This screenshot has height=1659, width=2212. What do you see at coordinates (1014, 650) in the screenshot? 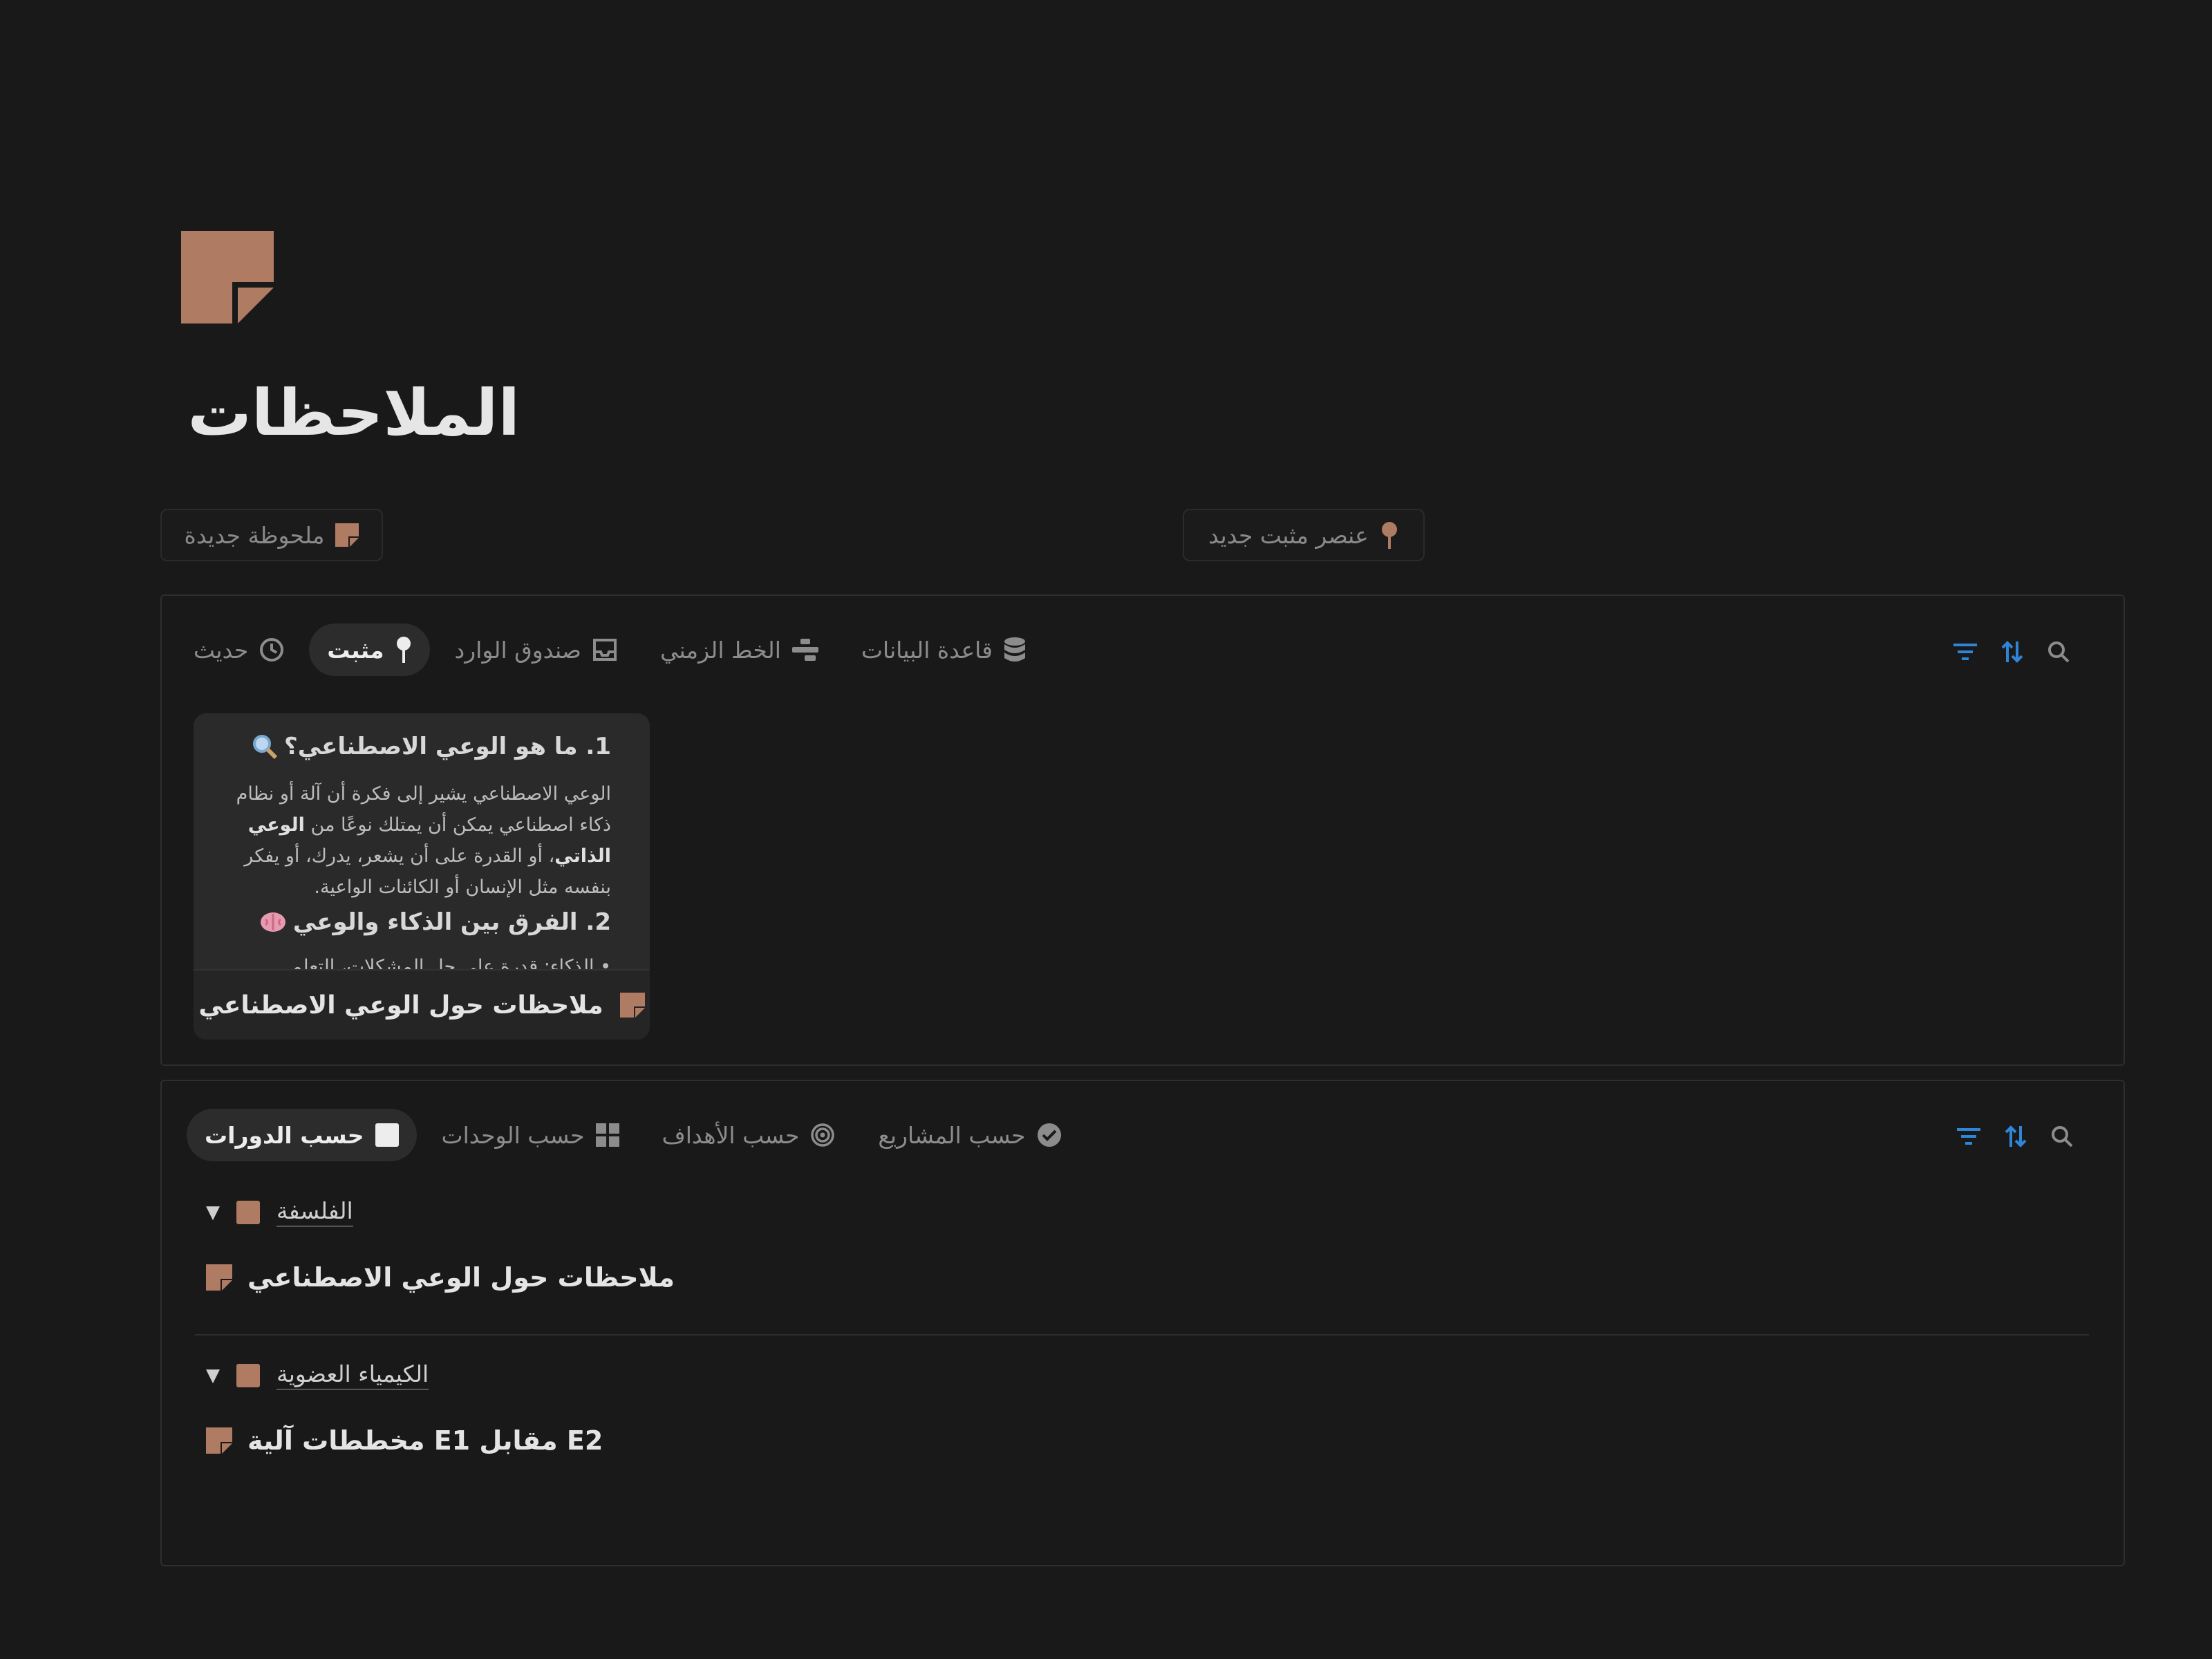
I see `database-icon` at bounding box center [1014, 650].